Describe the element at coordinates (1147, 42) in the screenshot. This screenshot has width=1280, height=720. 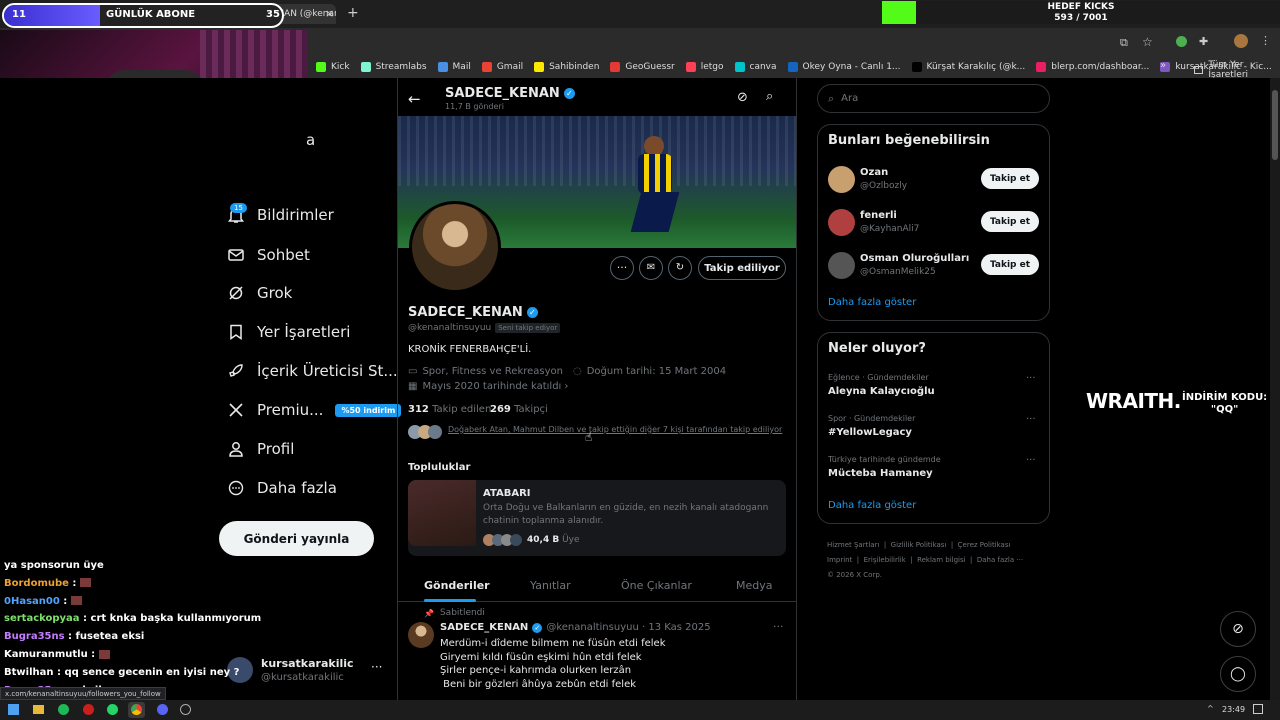
I see `star-icon: ☆` at that location.